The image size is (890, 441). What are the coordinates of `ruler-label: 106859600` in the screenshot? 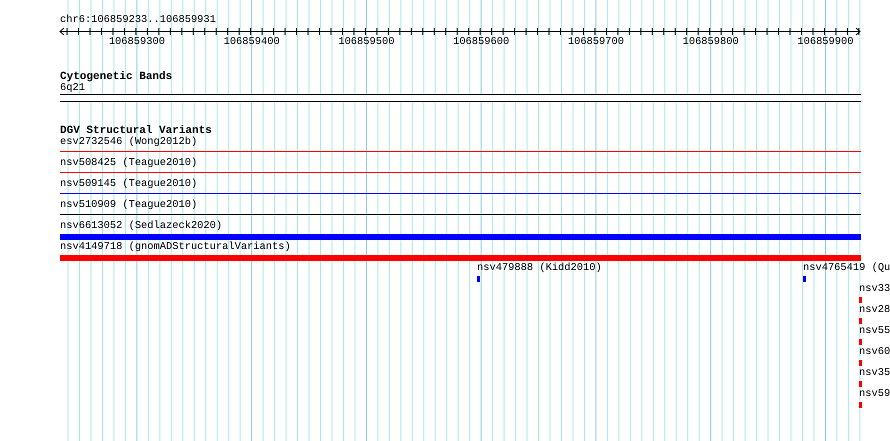 It's located at (481, 42).